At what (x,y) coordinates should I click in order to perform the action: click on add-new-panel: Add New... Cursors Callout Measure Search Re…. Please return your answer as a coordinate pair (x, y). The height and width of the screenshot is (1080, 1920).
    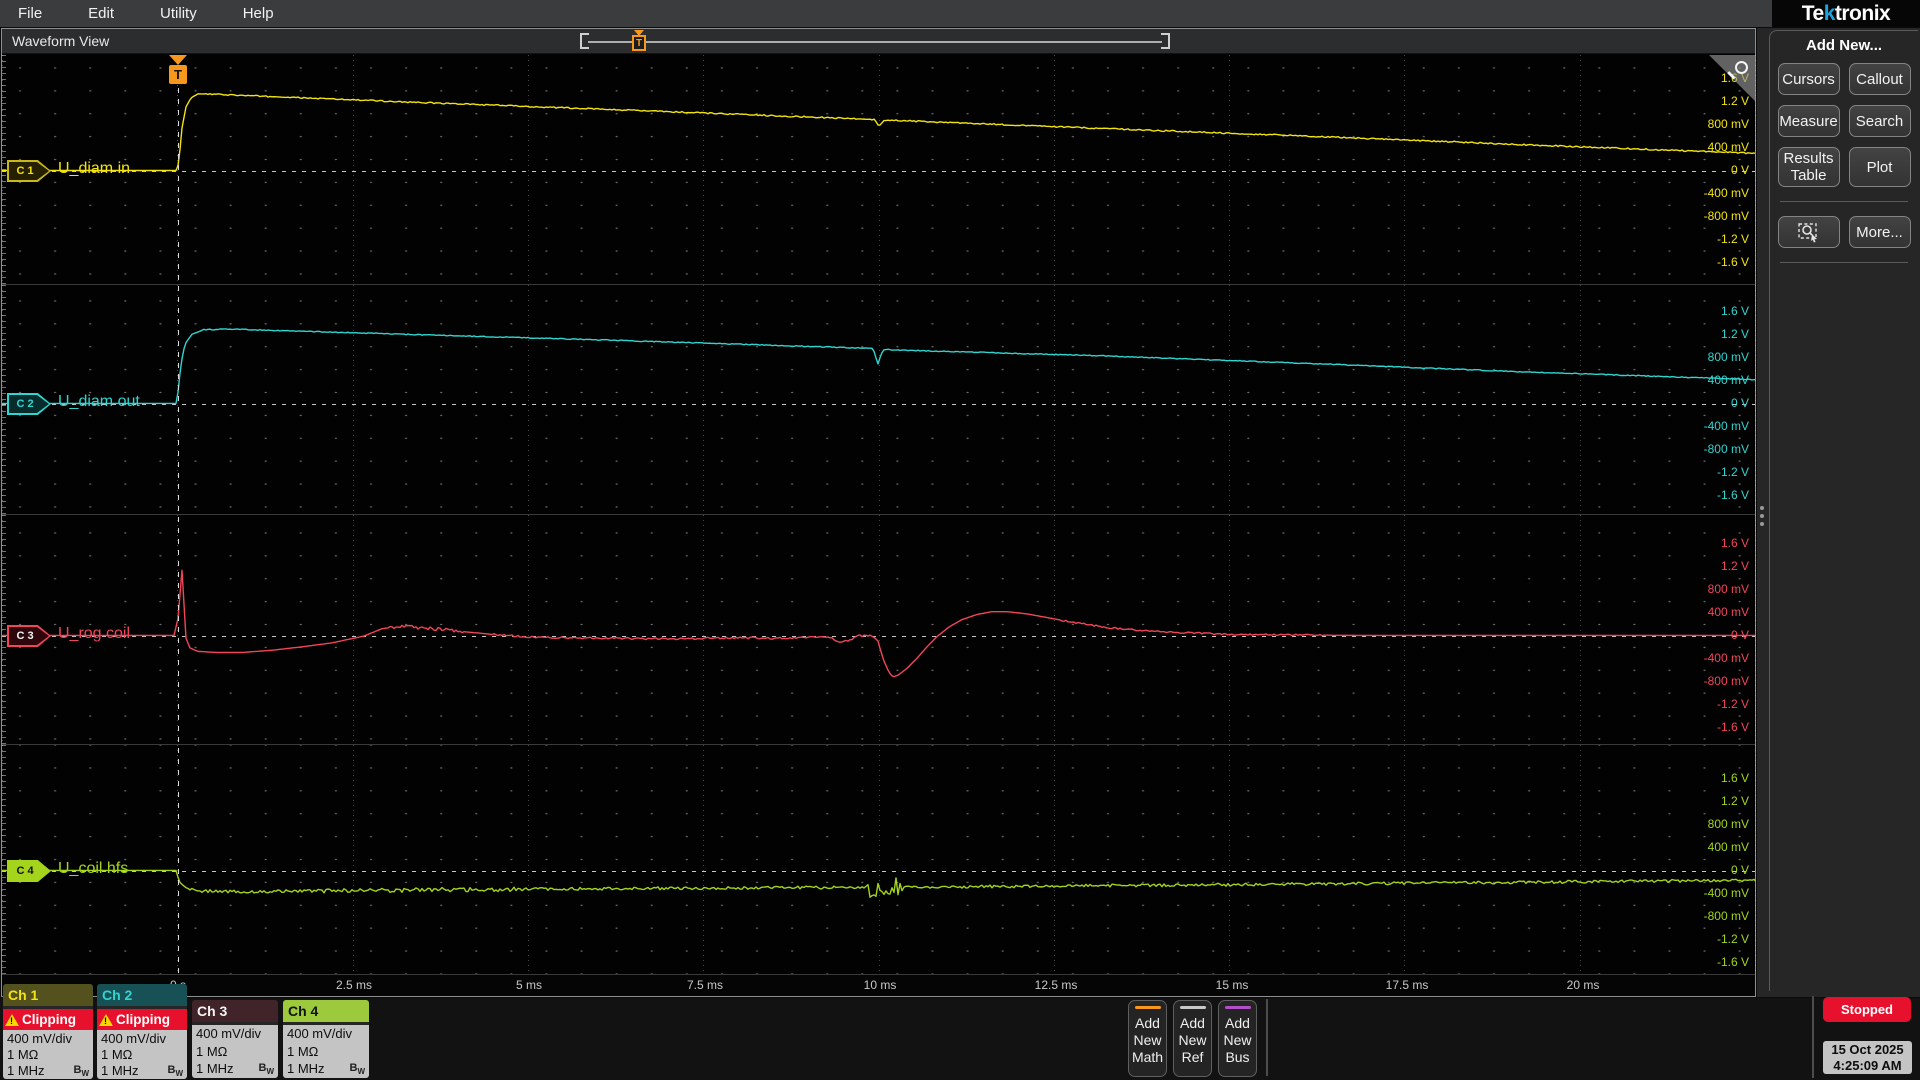
    Looking at the image, I should click on (1843, 510).